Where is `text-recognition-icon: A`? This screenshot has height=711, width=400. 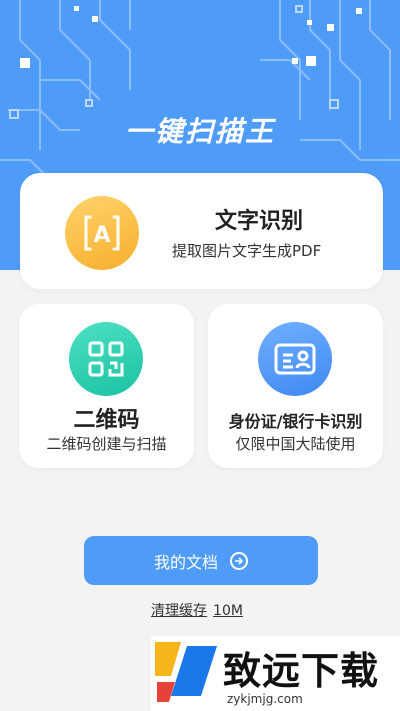 text-recognition-icon: A is located at coordinates (102, 233).